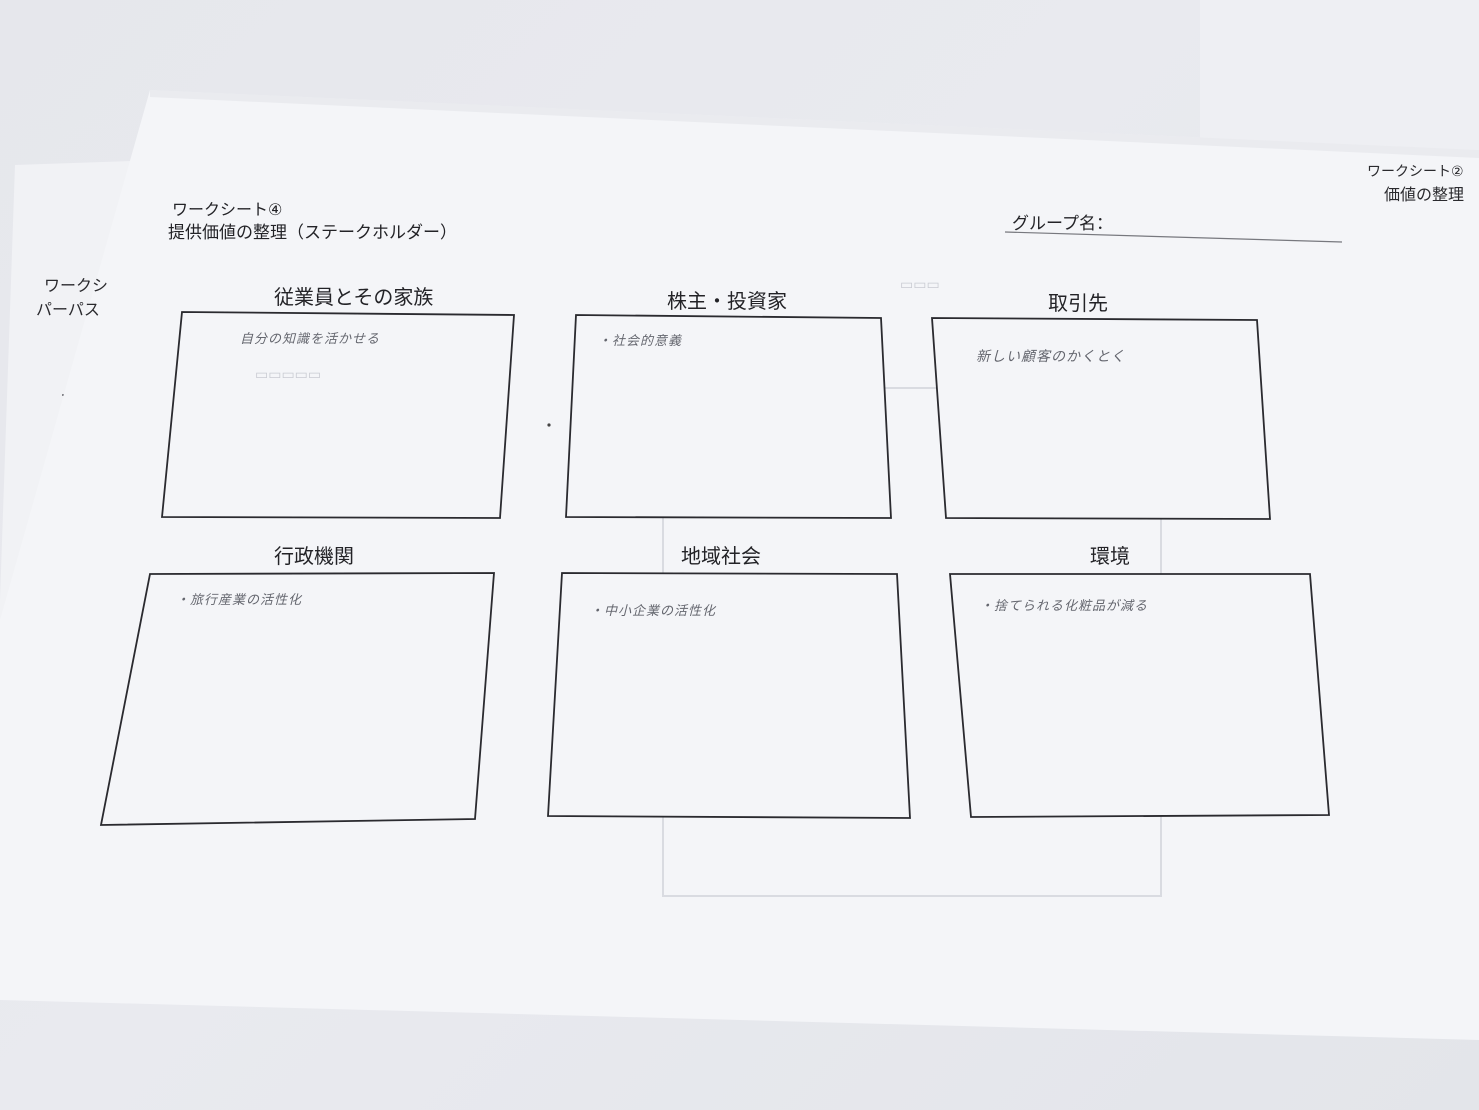 The width and height of the screenshot is (1479, 1110). I want to click on ghost-text-1: ▭▭▭▭▭, so click(288, 375).